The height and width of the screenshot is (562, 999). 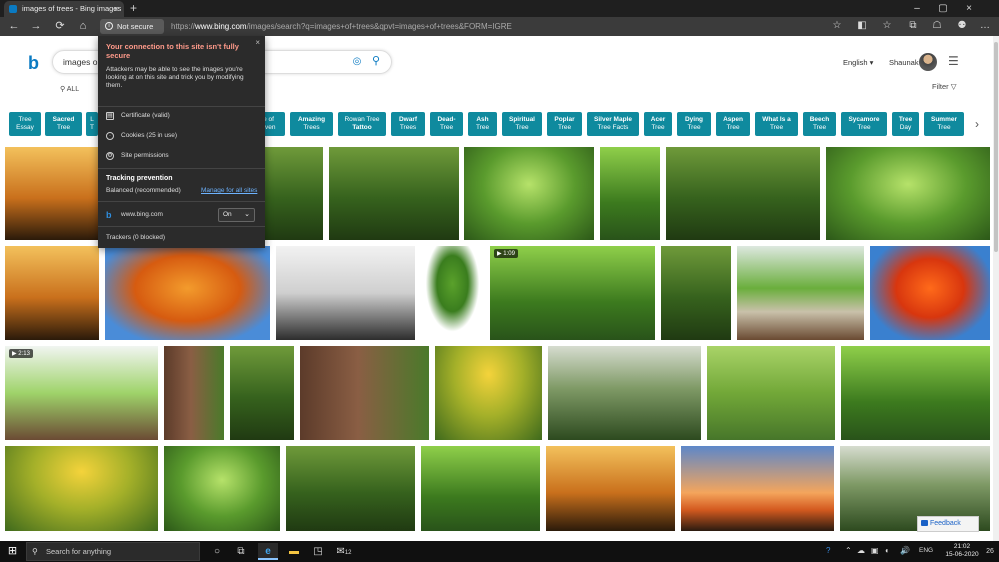 What do you see at coordinates (733, 124) in the screenshot?
I see `related-chip: Aspen Tree` at bounding box center [733, 124].